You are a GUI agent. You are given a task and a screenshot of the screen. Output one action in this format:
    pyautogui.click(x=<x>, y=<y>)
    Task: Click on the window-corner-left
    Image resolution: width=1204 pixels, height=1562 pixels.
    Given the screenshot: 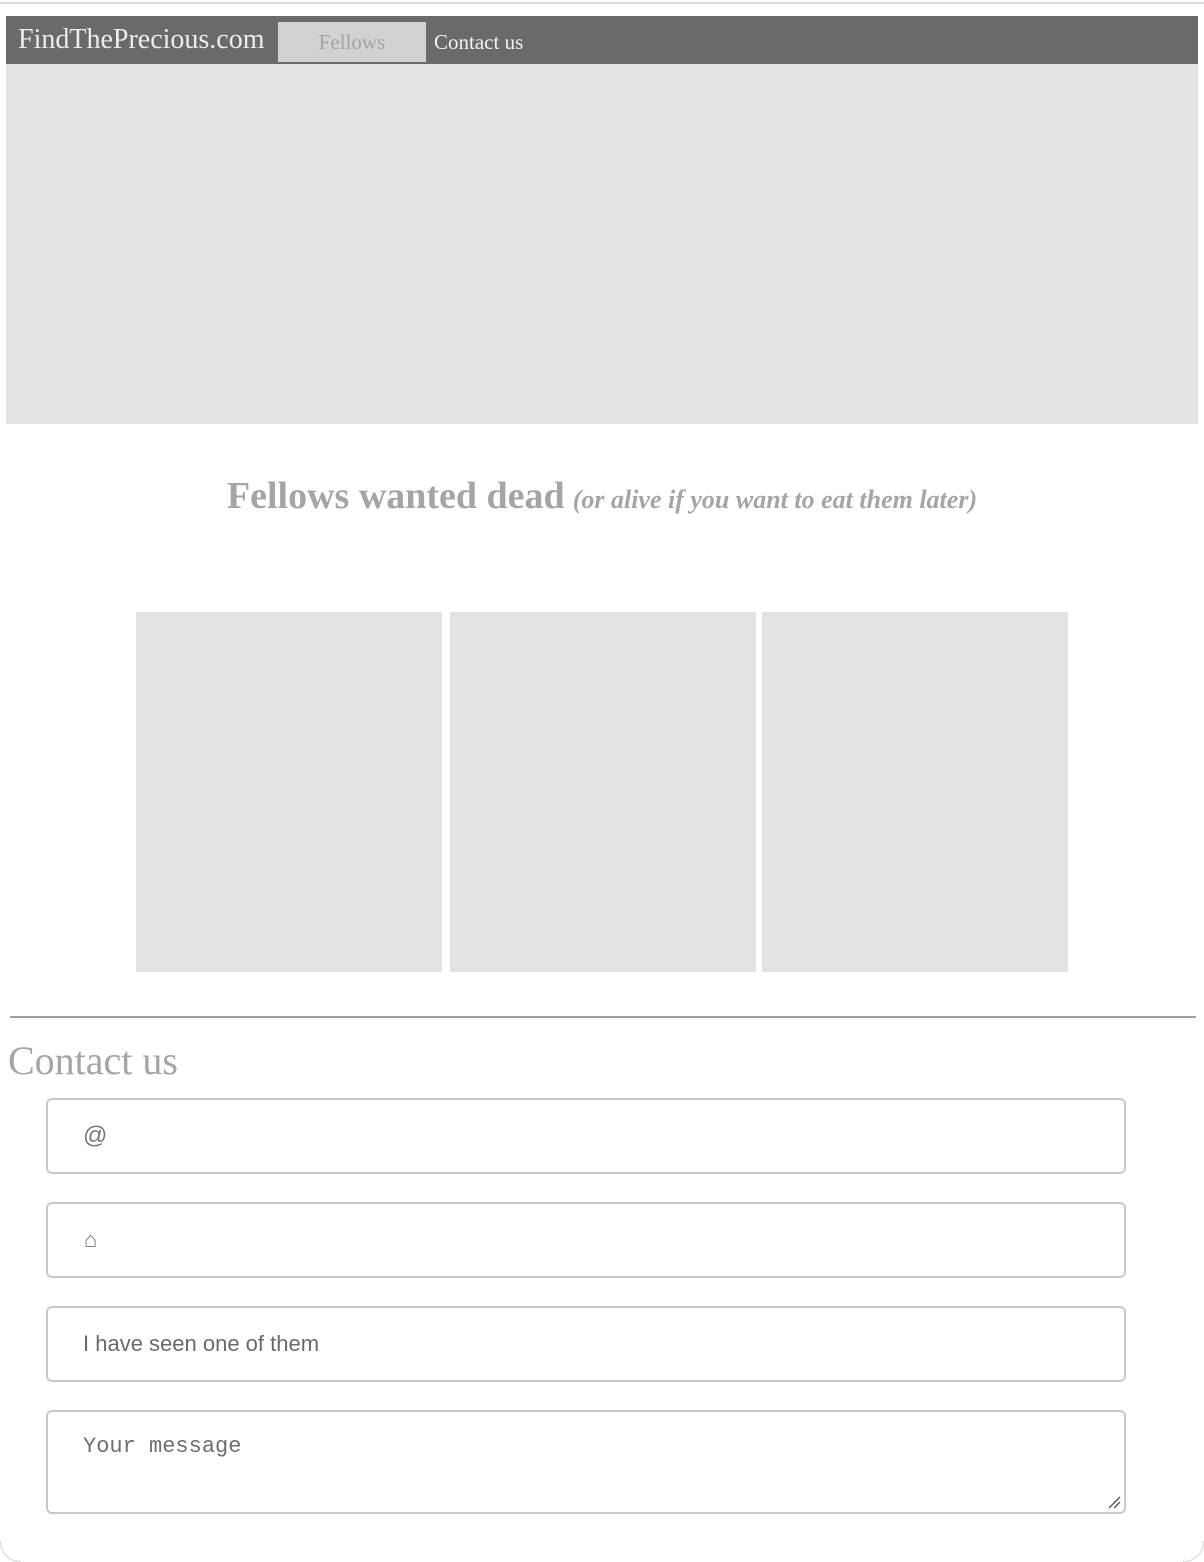 What is the action you would take?
    pyautogui.click(x=10, y=1551)
    